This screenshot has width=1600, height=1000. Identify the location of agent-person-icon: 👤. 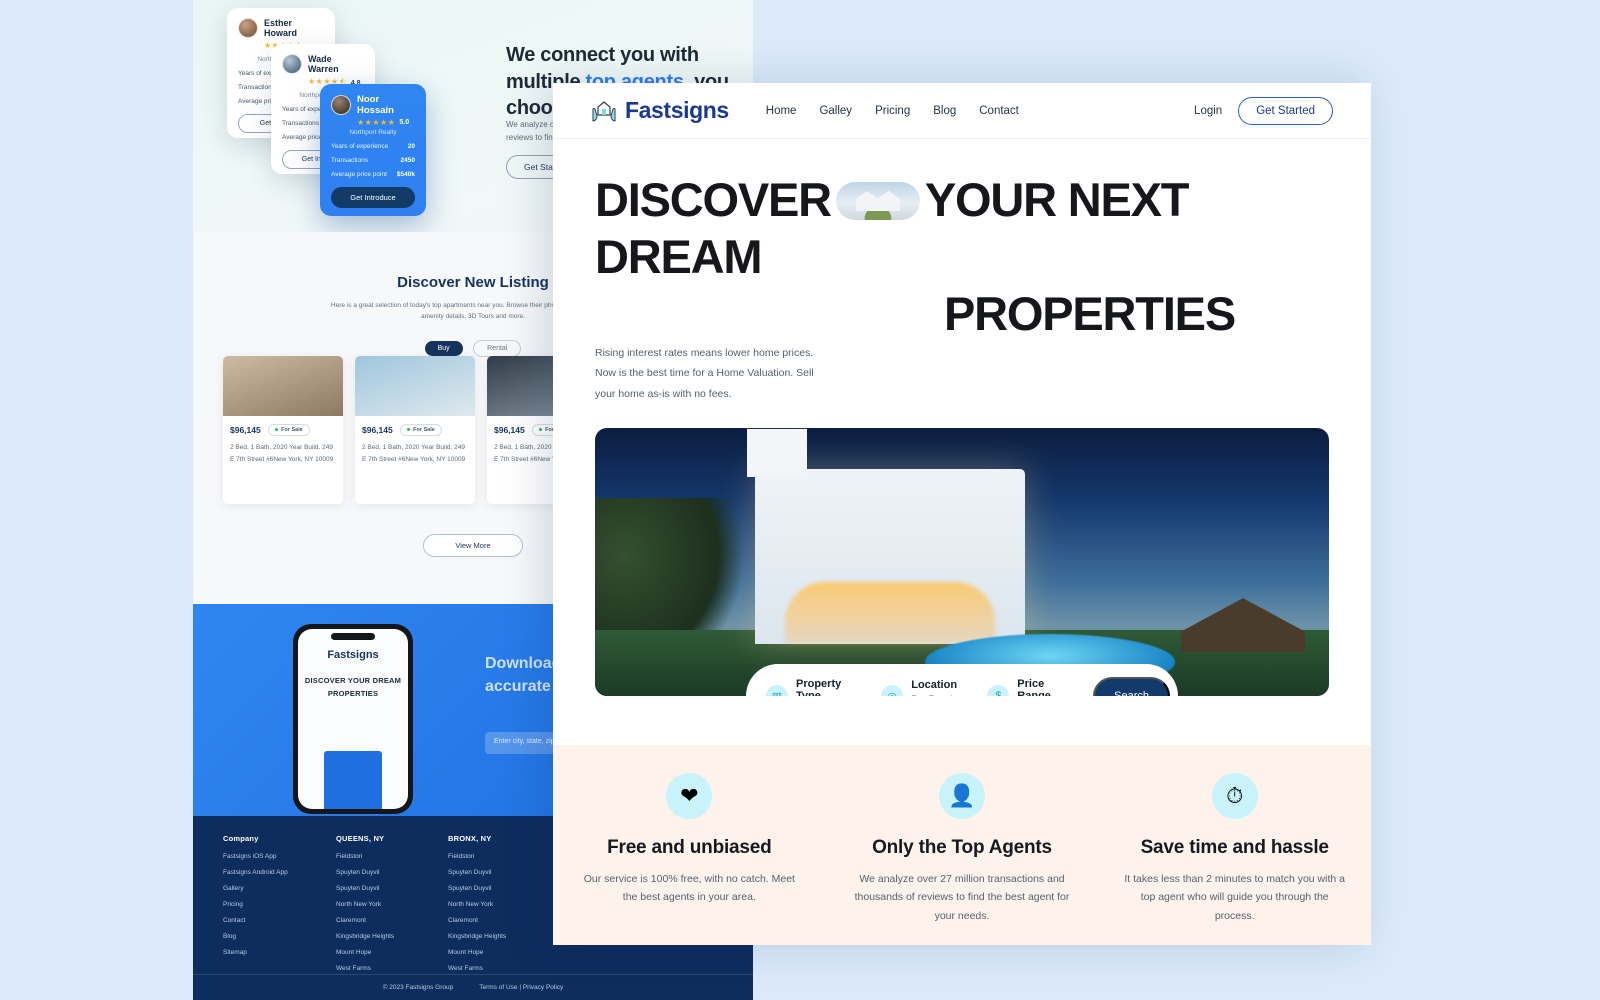
(962, 796).